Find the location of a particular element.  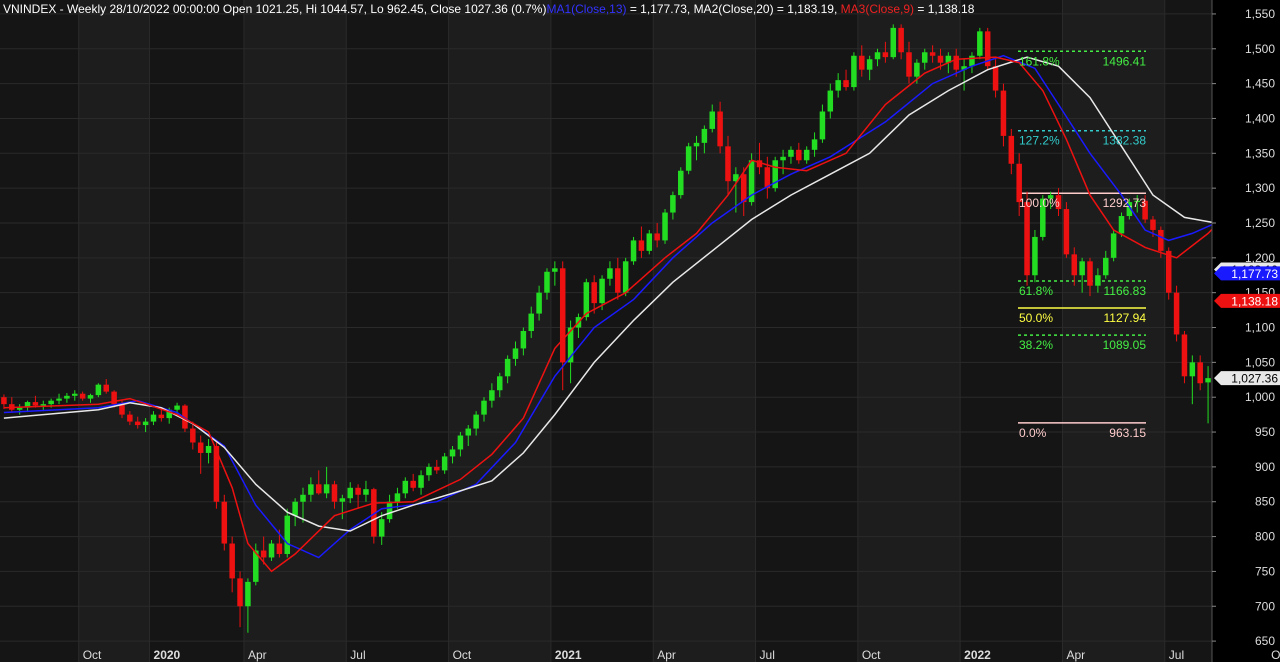

header-ma3-value: = 1,138.18 is located at coordinates (944, 9).